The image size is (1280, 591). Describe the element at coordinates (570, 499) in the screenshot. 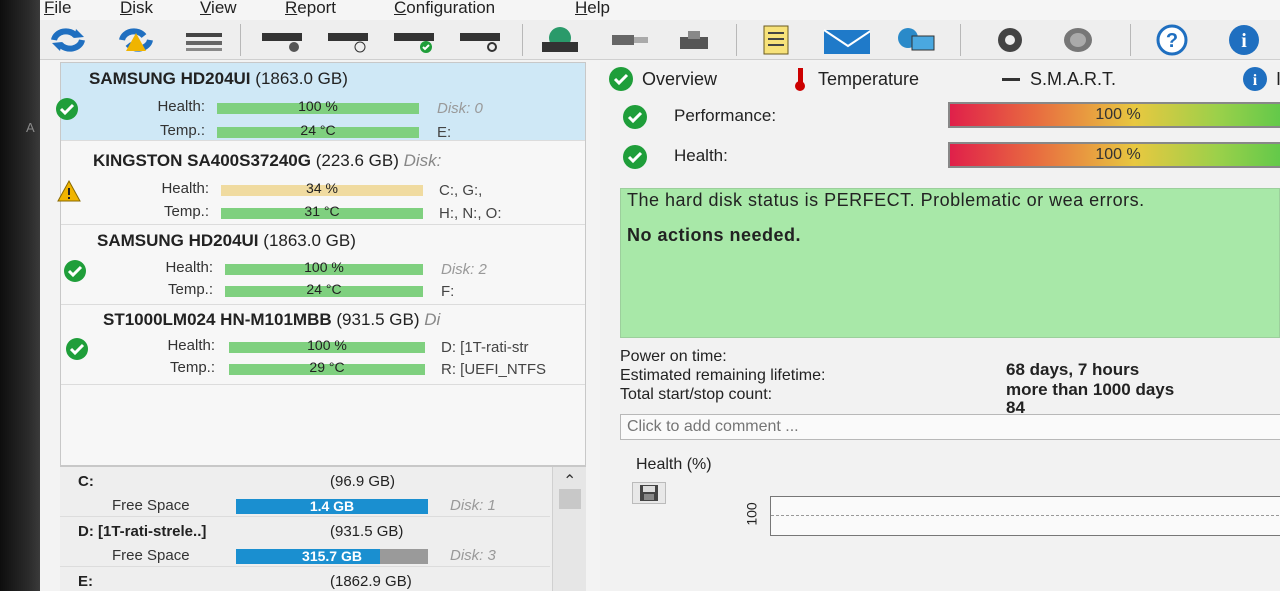

I see `scroll-thumb` at that location.